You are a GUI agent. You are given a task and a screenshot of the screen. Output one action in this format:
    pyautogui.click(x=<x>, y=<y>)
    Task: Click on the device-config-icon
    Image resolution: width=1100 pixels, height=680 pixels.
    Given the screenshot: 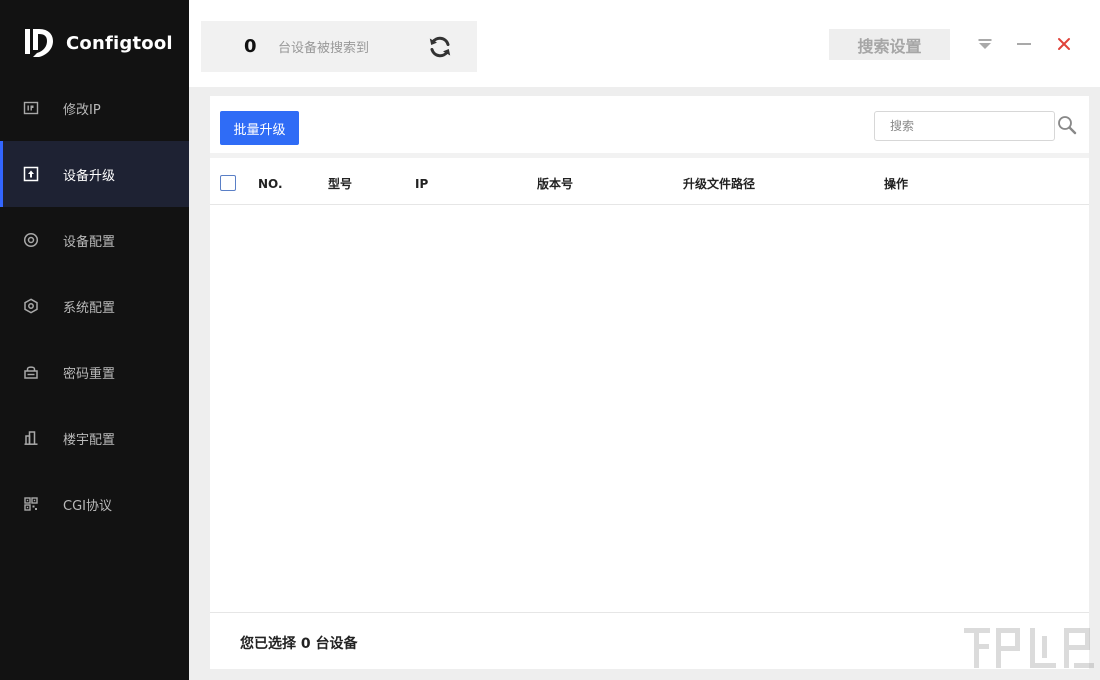 What is the action you would take?
    pyautogui.click(x=31, y=240)
    